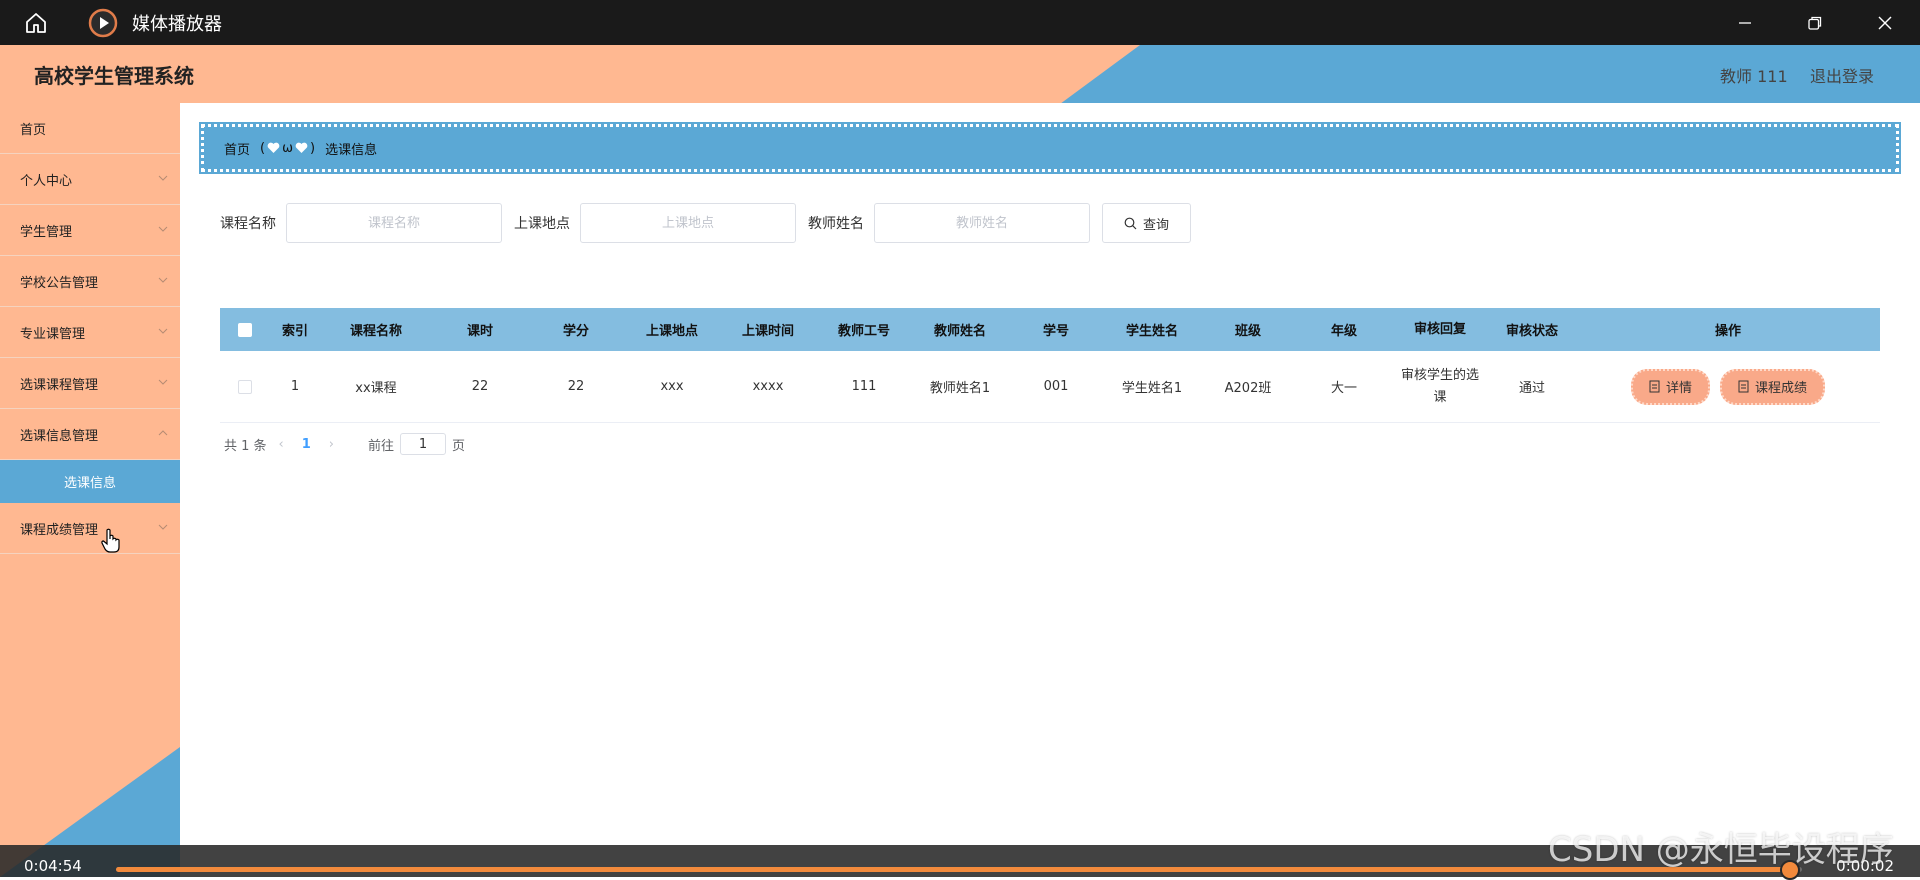  Describe the element at coordinates (767, 331) in the screenshot. I see `column-header: 上课时间` at that location.